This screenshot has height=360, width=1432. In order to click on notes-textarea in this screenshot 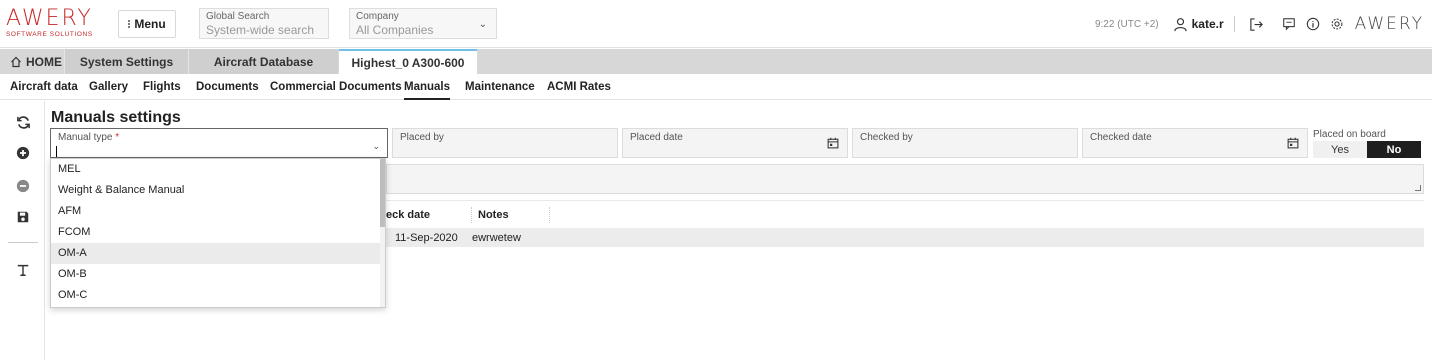, I will do `click(905, 179)`.